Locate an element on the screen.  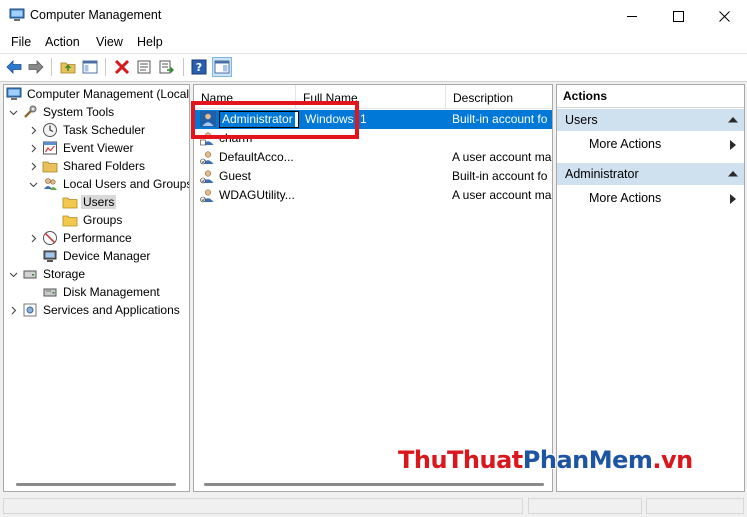
users-group-icon is located at coordinates (50, 184).